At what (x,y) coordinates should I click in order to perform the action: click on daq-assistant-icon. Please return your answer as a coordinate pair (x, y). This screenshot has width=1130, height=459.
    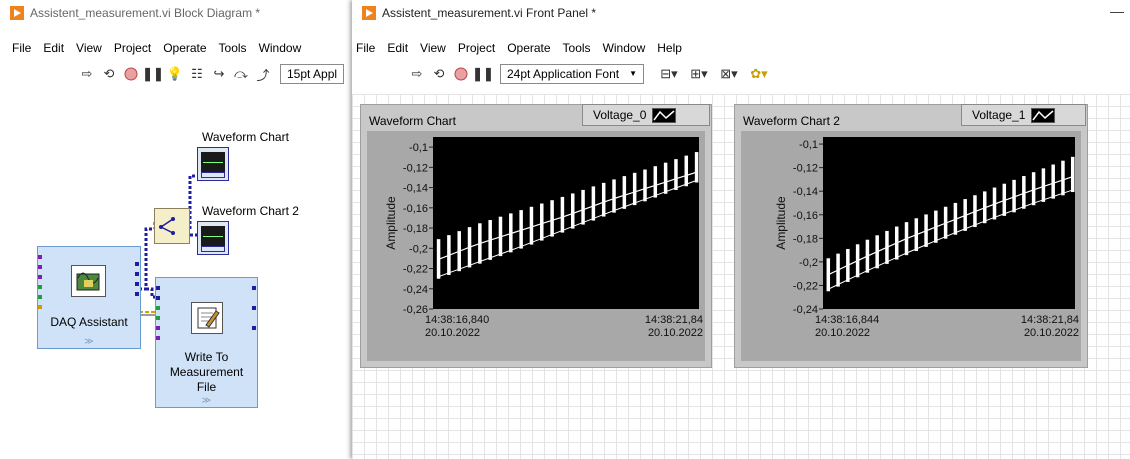
    Looking at the image, I should click on (88, 281).